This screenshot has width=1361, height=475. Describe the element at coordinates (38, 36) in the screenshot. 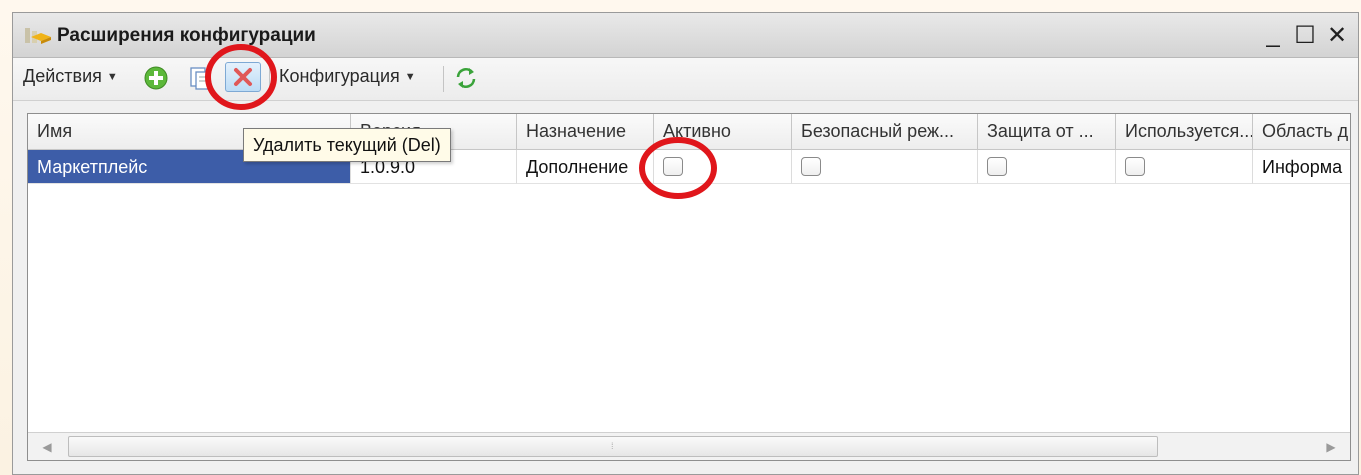

I see `extensions-icon` at that location.